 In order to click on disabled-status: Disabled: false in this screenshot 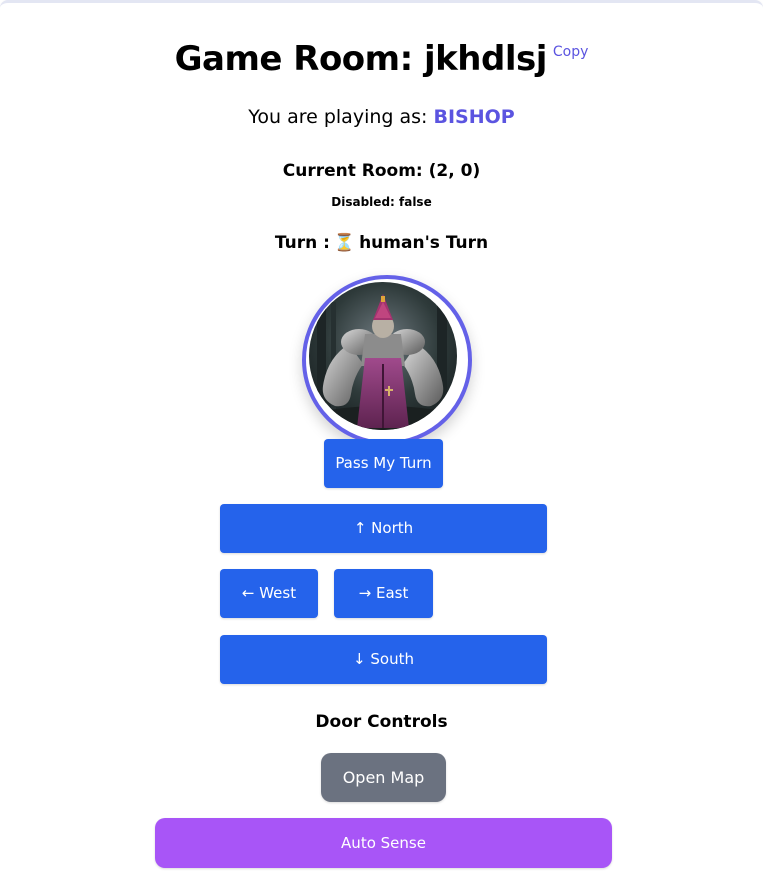, I will do `click(381, 202)`.